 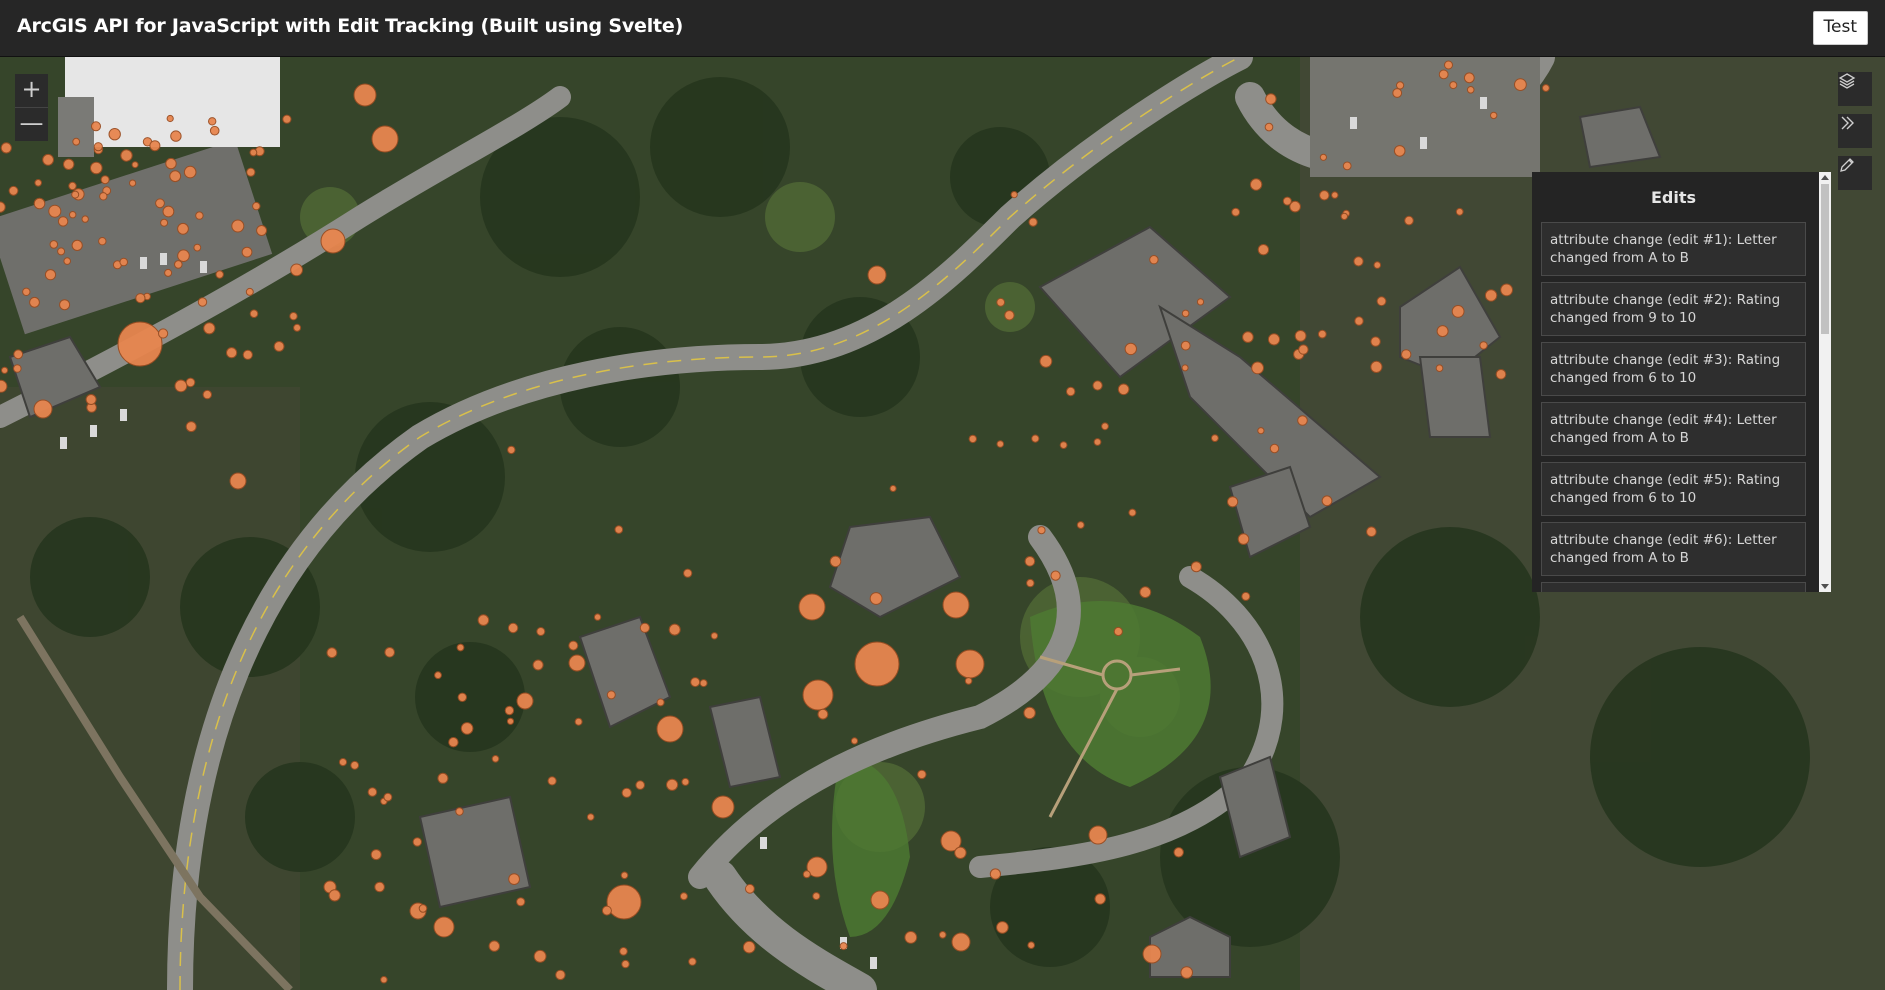 What do you see at coordinates (1847, 81) in the screenshot?
I see `layers-icon` at bounding box center [1847, 81].